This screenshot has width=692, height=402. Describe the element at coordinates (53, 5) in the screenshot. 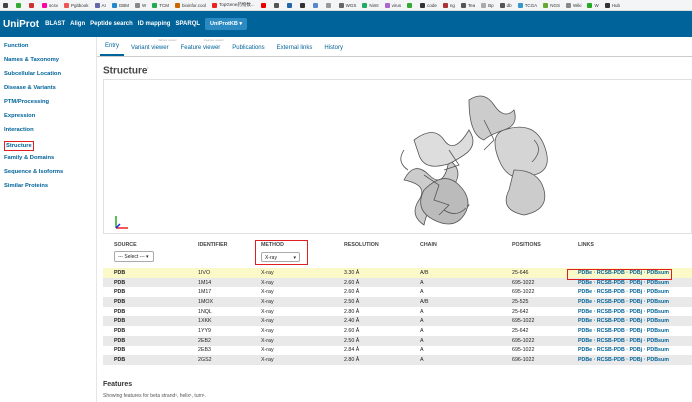

I see `bookmark-label: scsv` at that location.